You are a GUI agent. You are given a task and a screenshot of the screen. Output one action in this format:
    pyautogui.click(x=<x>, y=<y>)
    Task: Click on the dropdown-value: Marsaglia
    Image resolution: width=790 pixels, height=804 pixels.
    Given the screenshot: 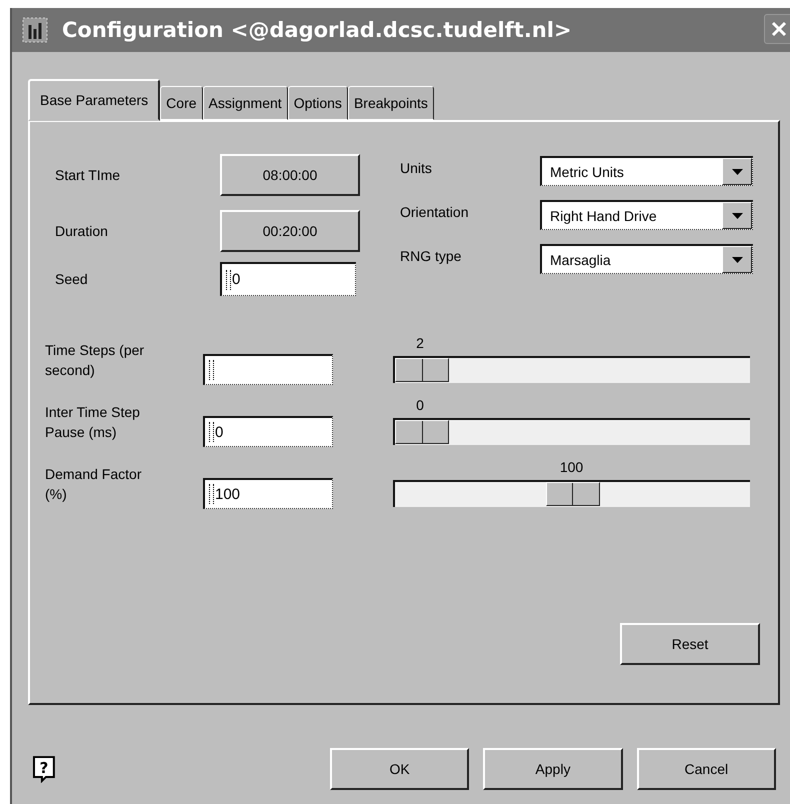 What is the action you would take?
    pyautogui.click(x=580, y=260)
    